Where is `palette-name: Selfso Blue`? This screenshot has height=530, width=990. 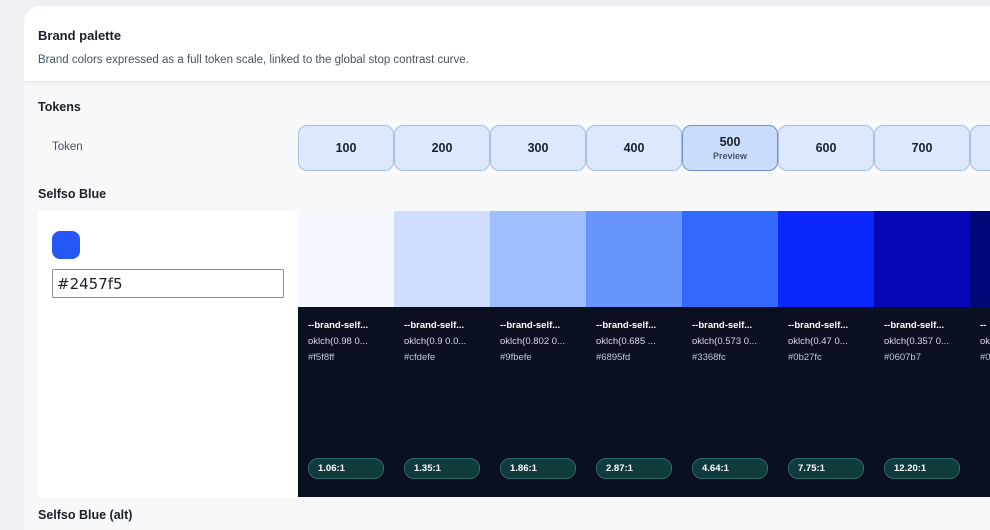 palette-name: Selfso Blue is located at coordinates (72, 194).